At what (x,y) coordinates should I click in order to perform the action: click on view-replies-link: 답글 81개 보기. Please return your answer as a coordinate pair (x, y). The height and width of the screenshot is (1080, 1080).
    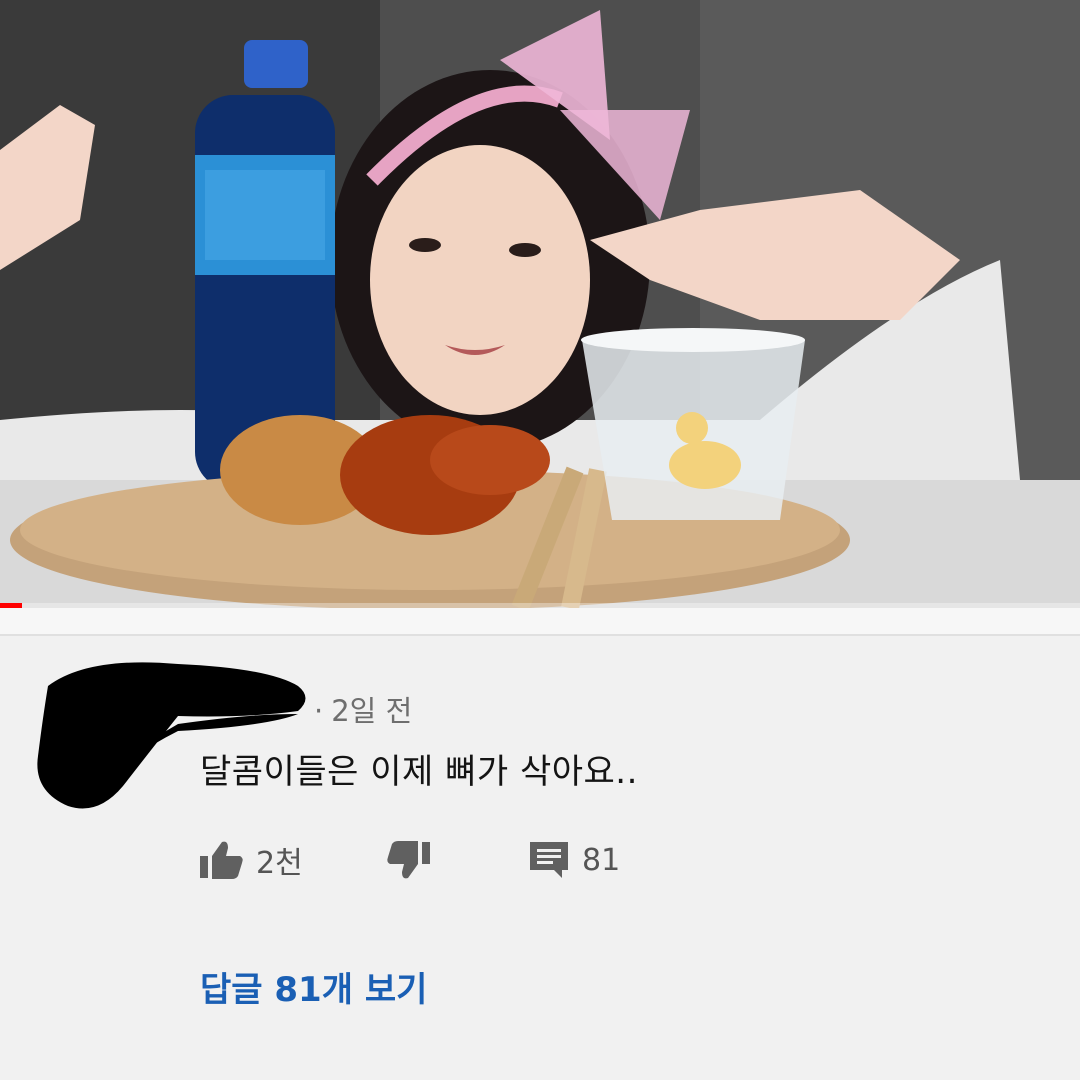
    Looking at the image, I should click on (313, 986).